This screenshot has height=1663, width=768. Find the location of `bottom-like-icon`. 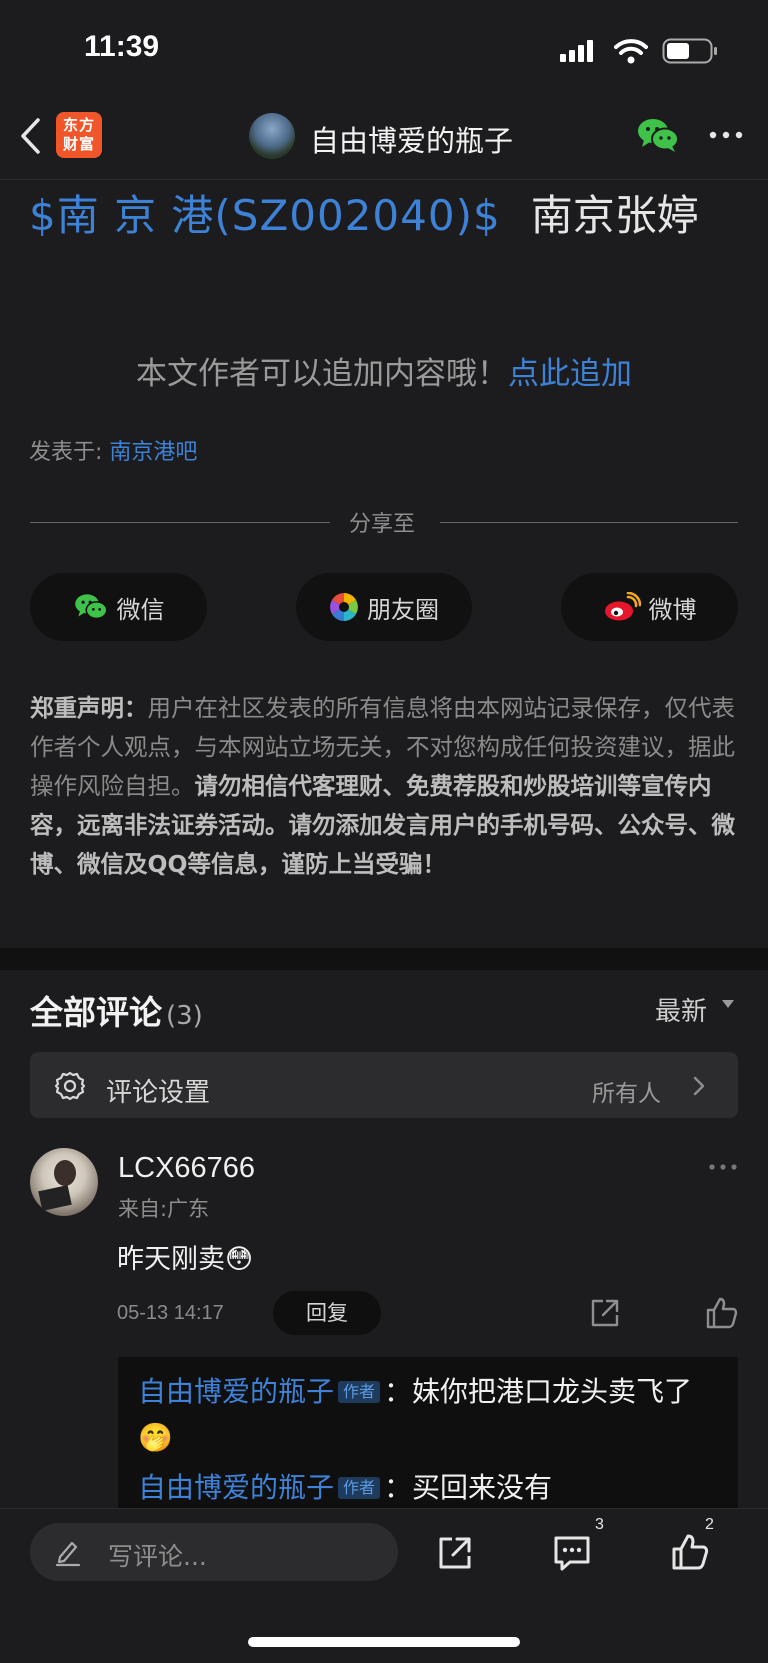

bottom-like-icon is located at coordinates (690, 1552).